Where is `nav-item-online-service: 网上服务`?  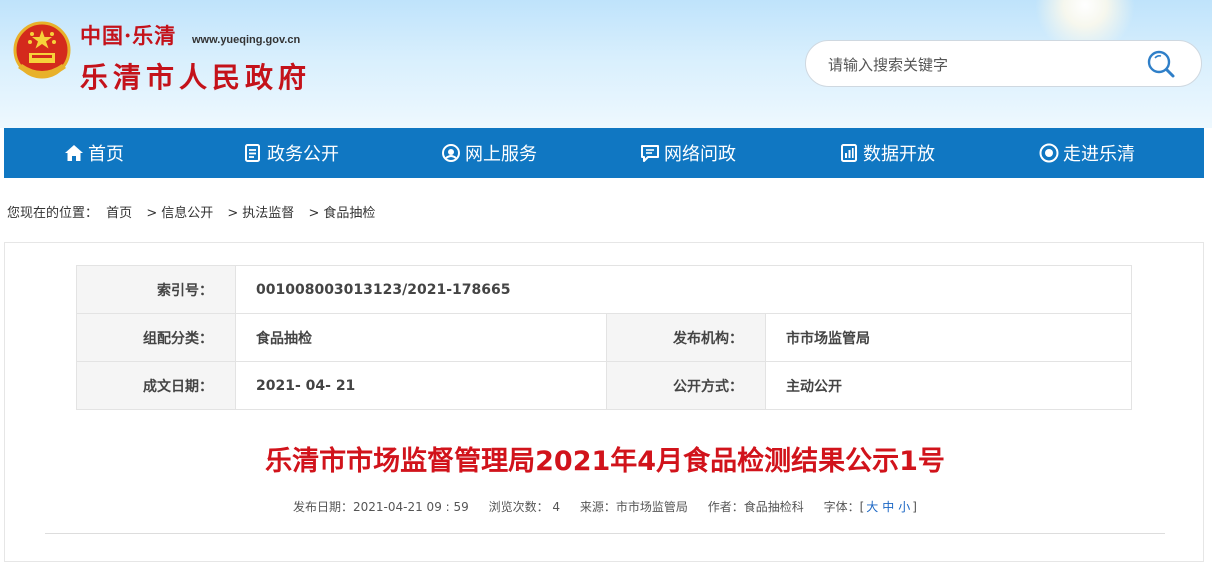
nav-item-online-service: 网上服务 is located at coordinates (489, 153).